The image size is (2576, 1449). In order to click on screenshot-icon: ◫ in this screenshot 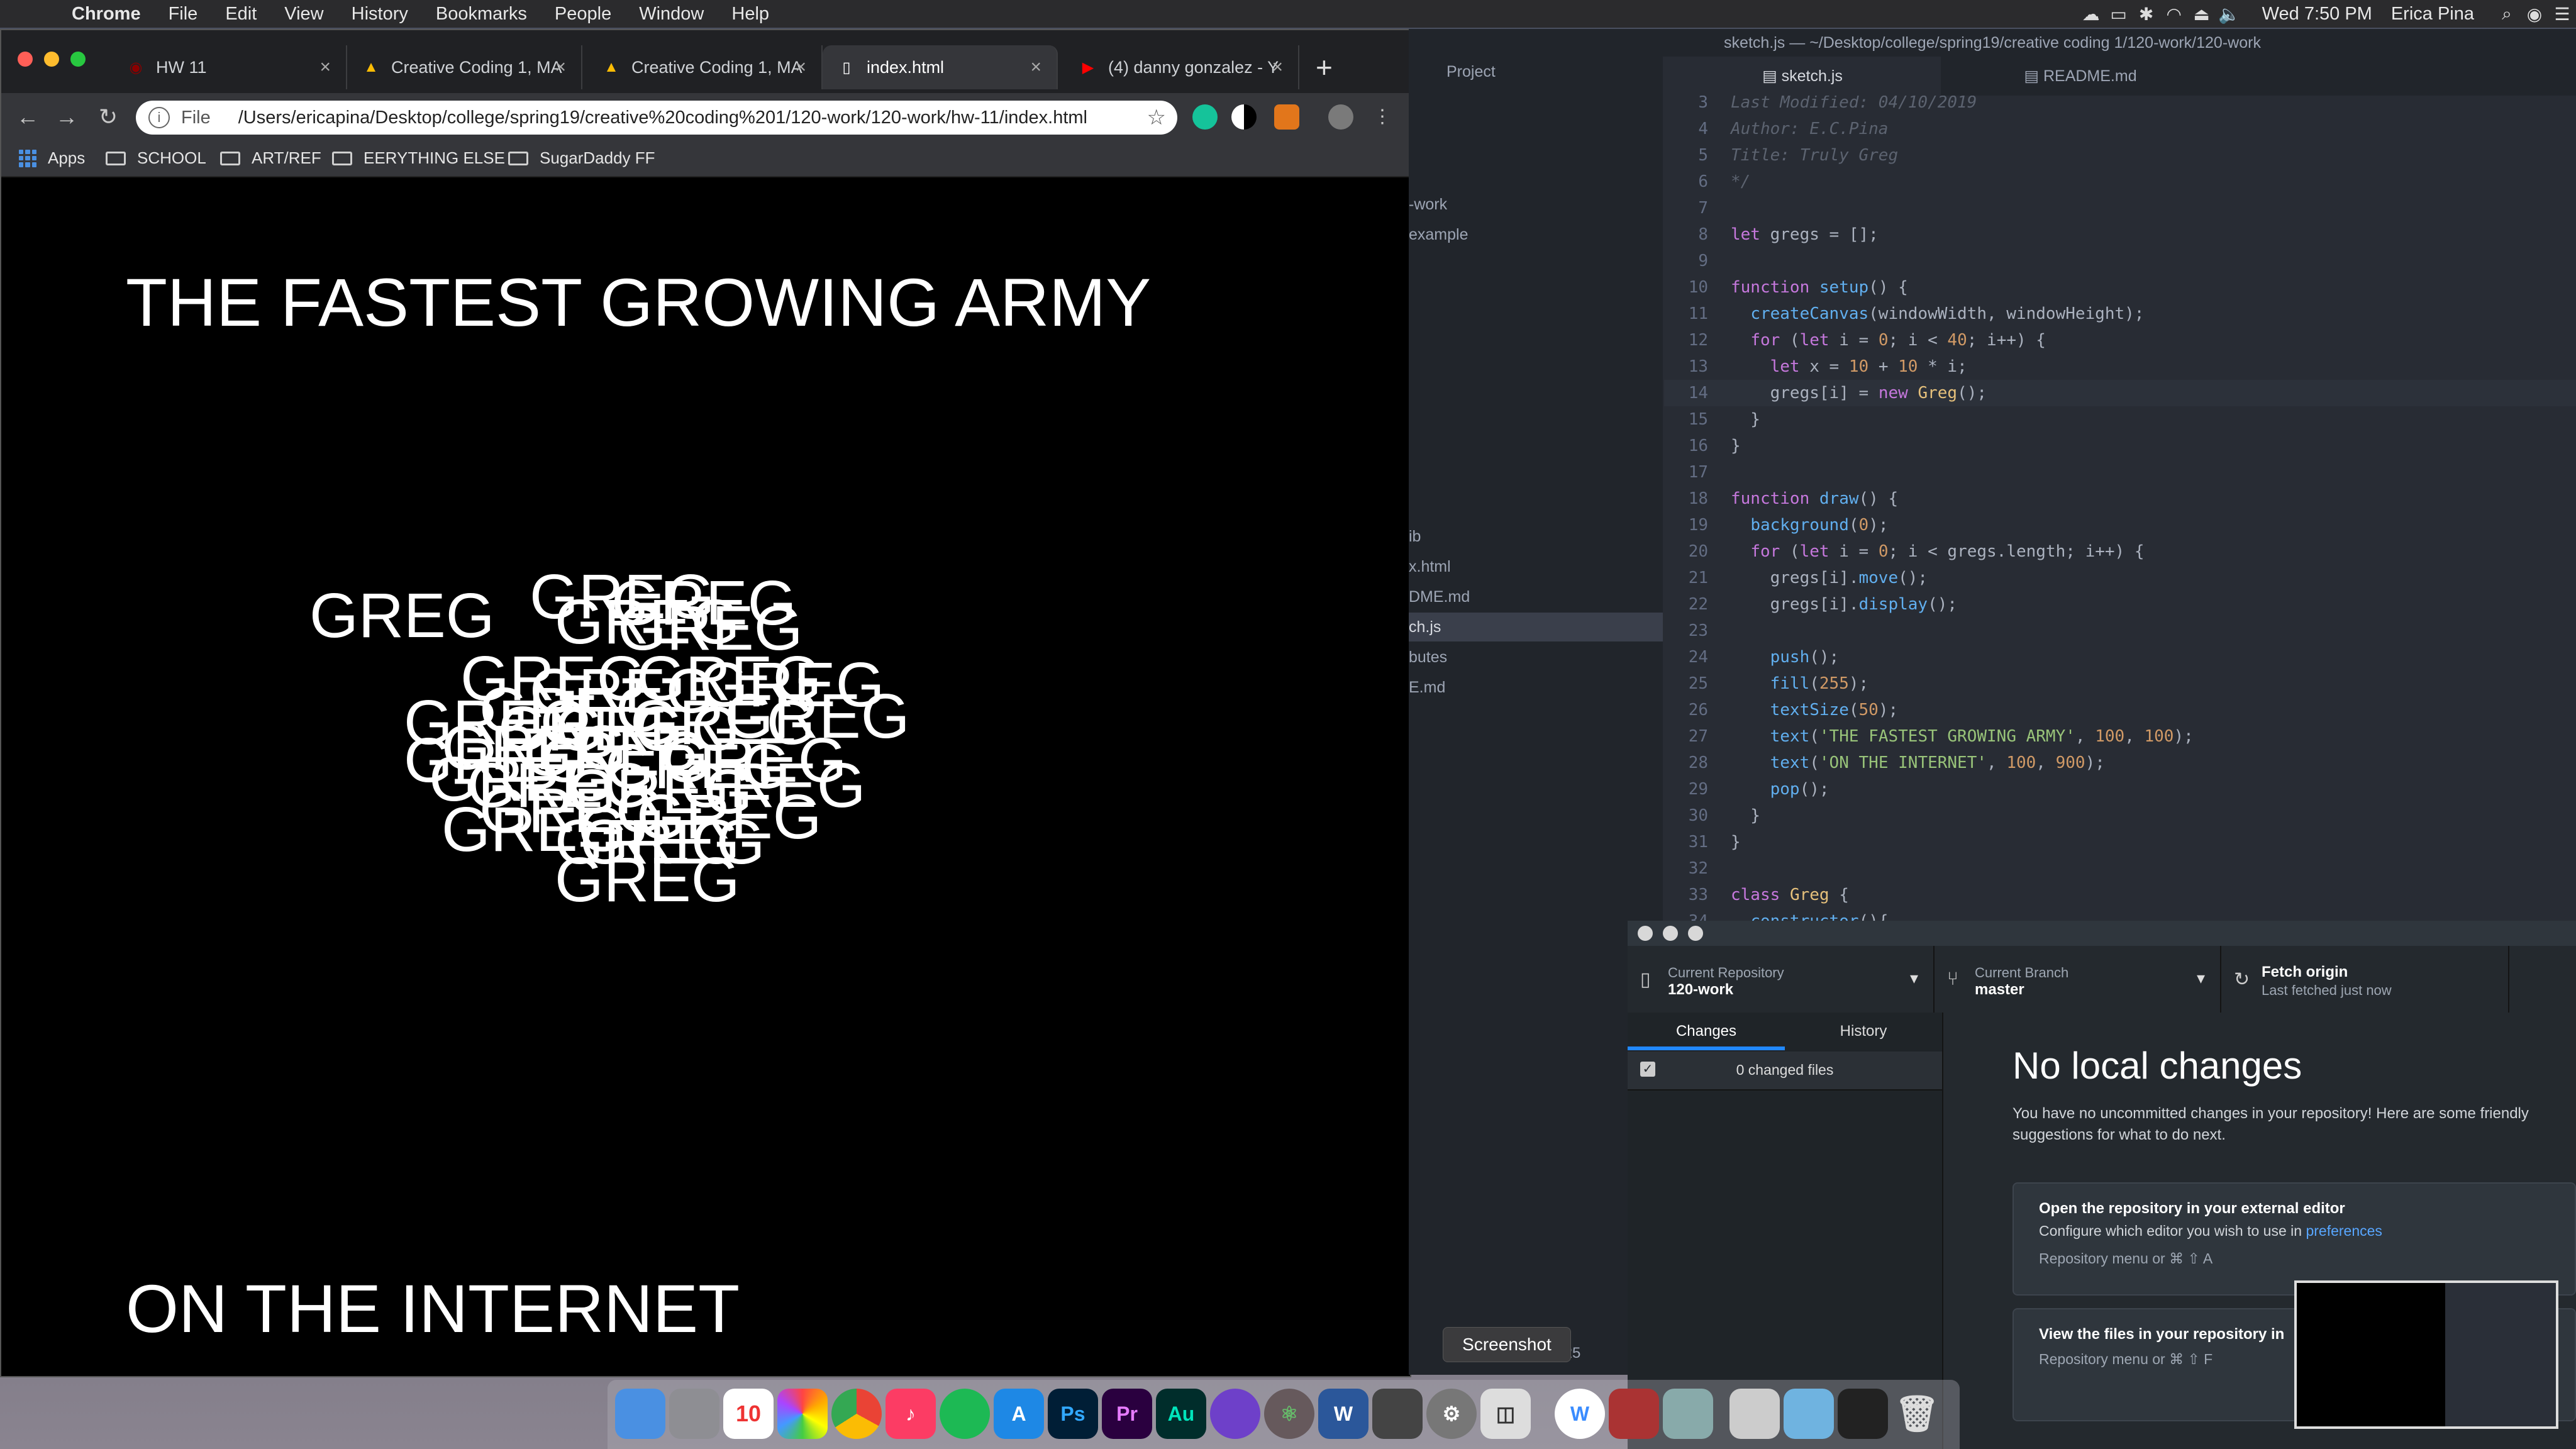, I will do `click(1505, 1414)`.